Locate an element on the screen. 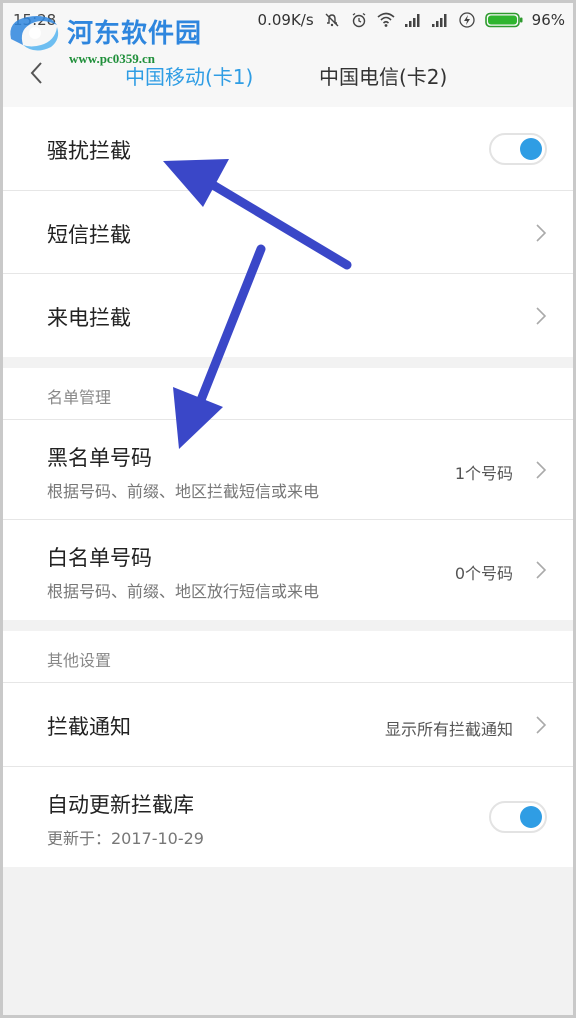  battery-icon is located at coordinates (503, 20).